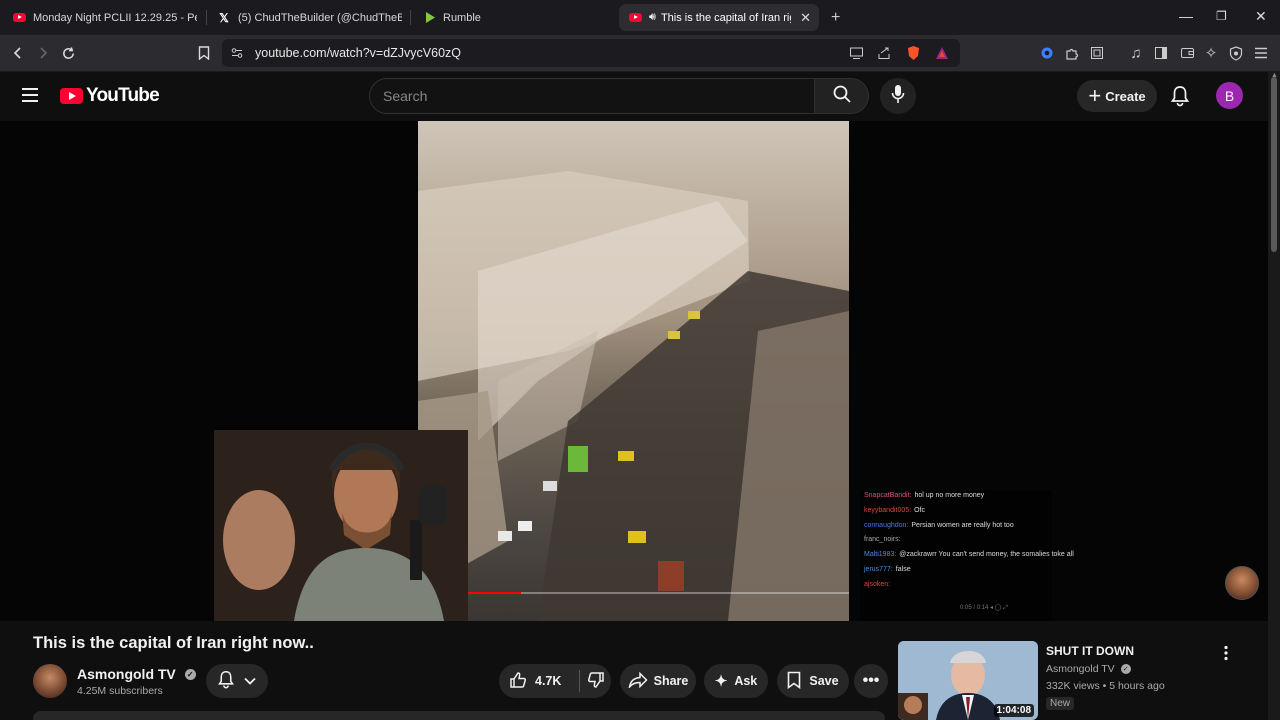 Image resolution: width=1280 pixels, height=720 pixels. I want to click on save-bookmark-icon, so click(794, 681).